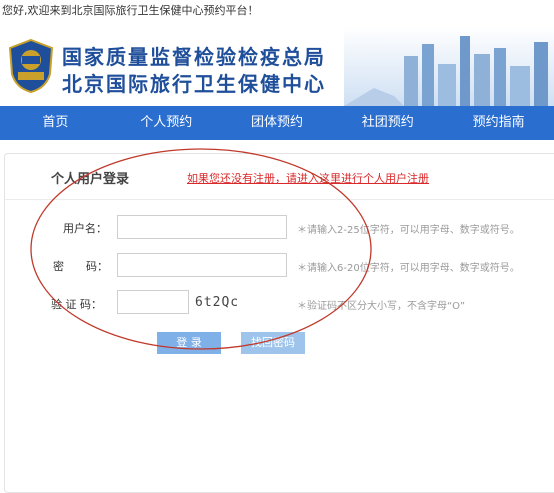 The image size is (554, 493). I want to click on username-label: 用户名：, so click(85, 228).